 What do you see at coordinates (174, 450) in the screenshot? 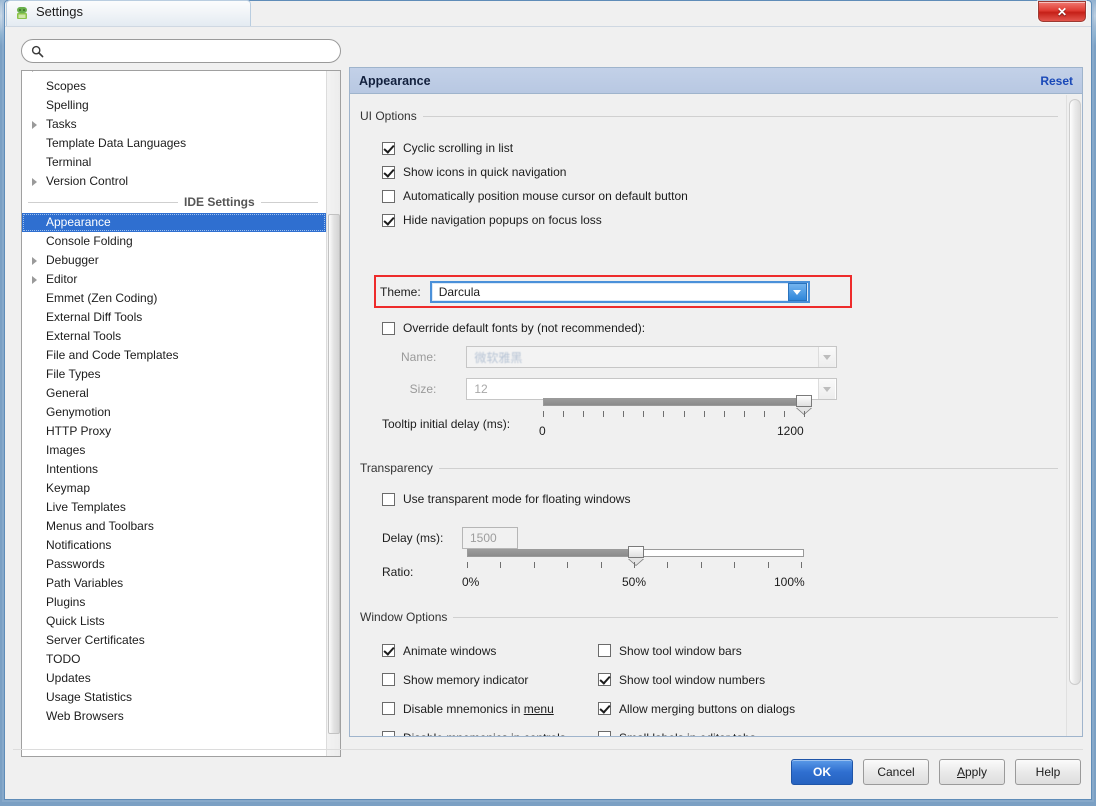
I see `sidebar-item-images: Images` at bounding box center [174, 450].